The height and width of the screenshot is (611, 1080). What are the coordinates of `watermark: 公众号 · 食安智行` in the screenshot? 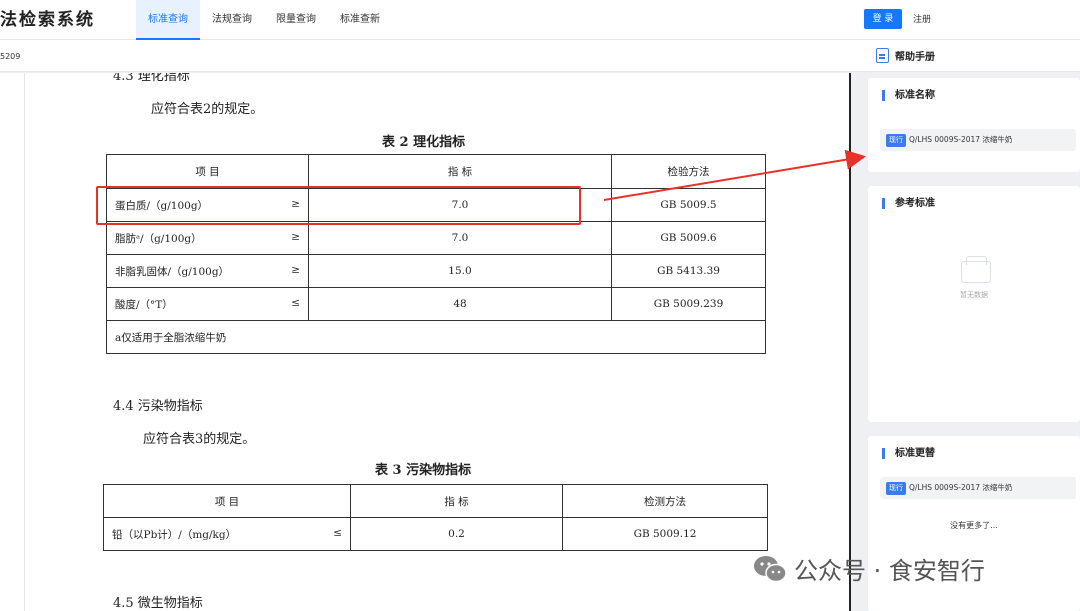 It's located at (868, 568).